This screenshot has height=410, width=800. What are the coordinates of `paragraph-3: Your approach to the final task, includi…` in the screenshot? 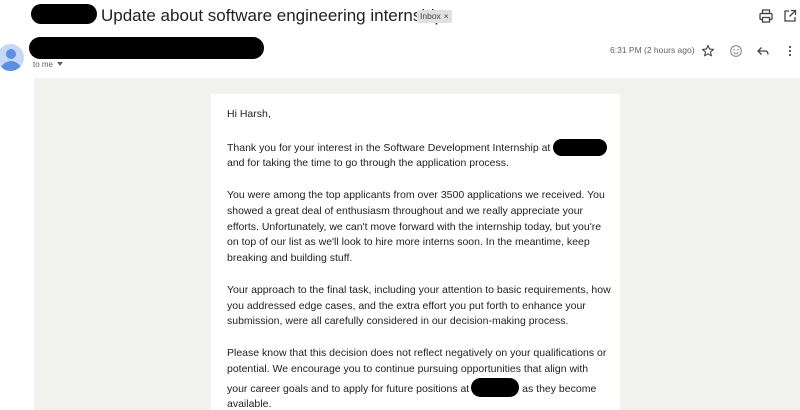 It's located at (419, 305).